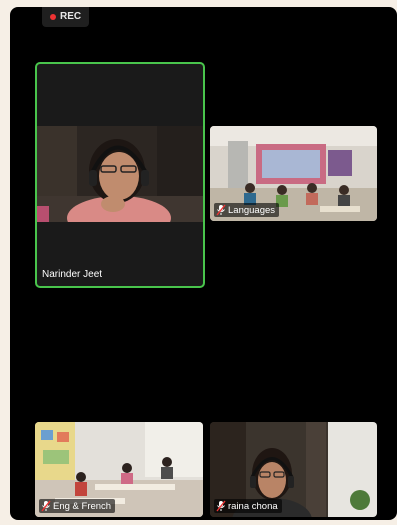  I want to click on recording-indicator: REC, so click(66, 17).